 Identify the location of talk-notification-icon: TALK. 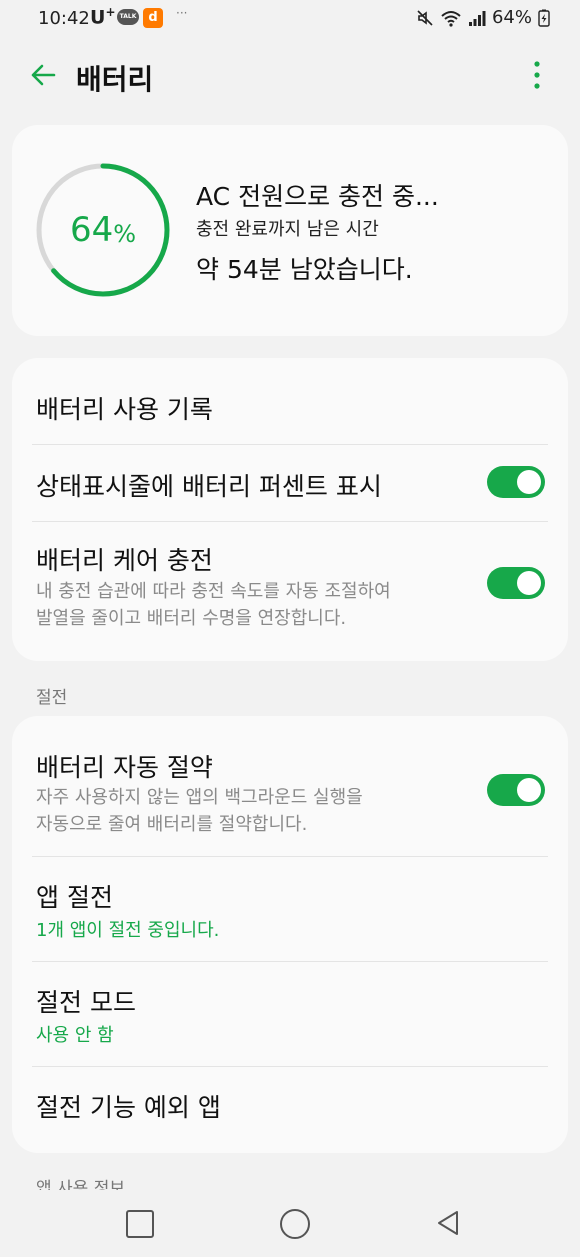
(128, 17).